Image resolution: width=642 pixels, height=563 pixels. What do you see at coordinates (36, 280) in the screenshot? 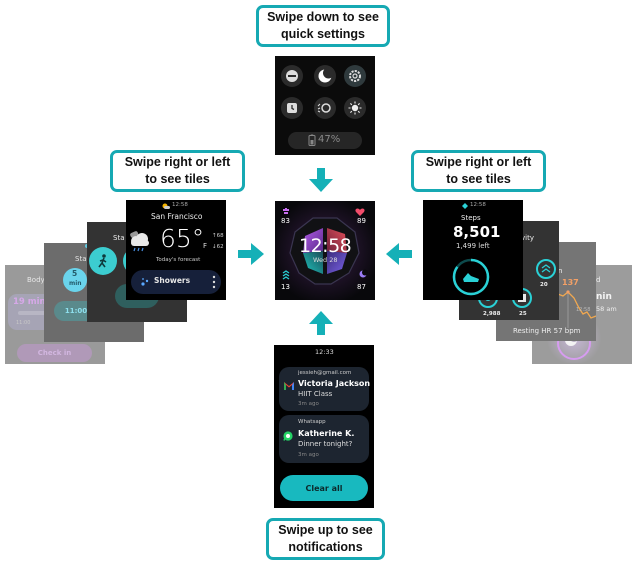
I see `tile-body-title: Body` at bounding box center [36, 280].